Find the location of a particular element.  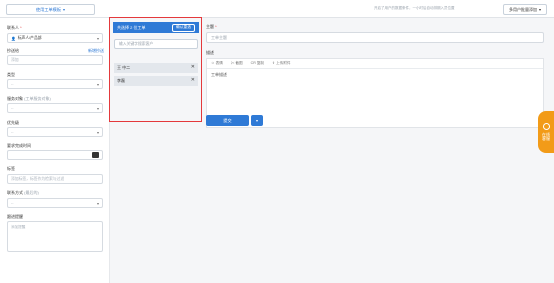

popup-header: 共选择 2 位工单 确认重选 is located at coordinates (156, 27).